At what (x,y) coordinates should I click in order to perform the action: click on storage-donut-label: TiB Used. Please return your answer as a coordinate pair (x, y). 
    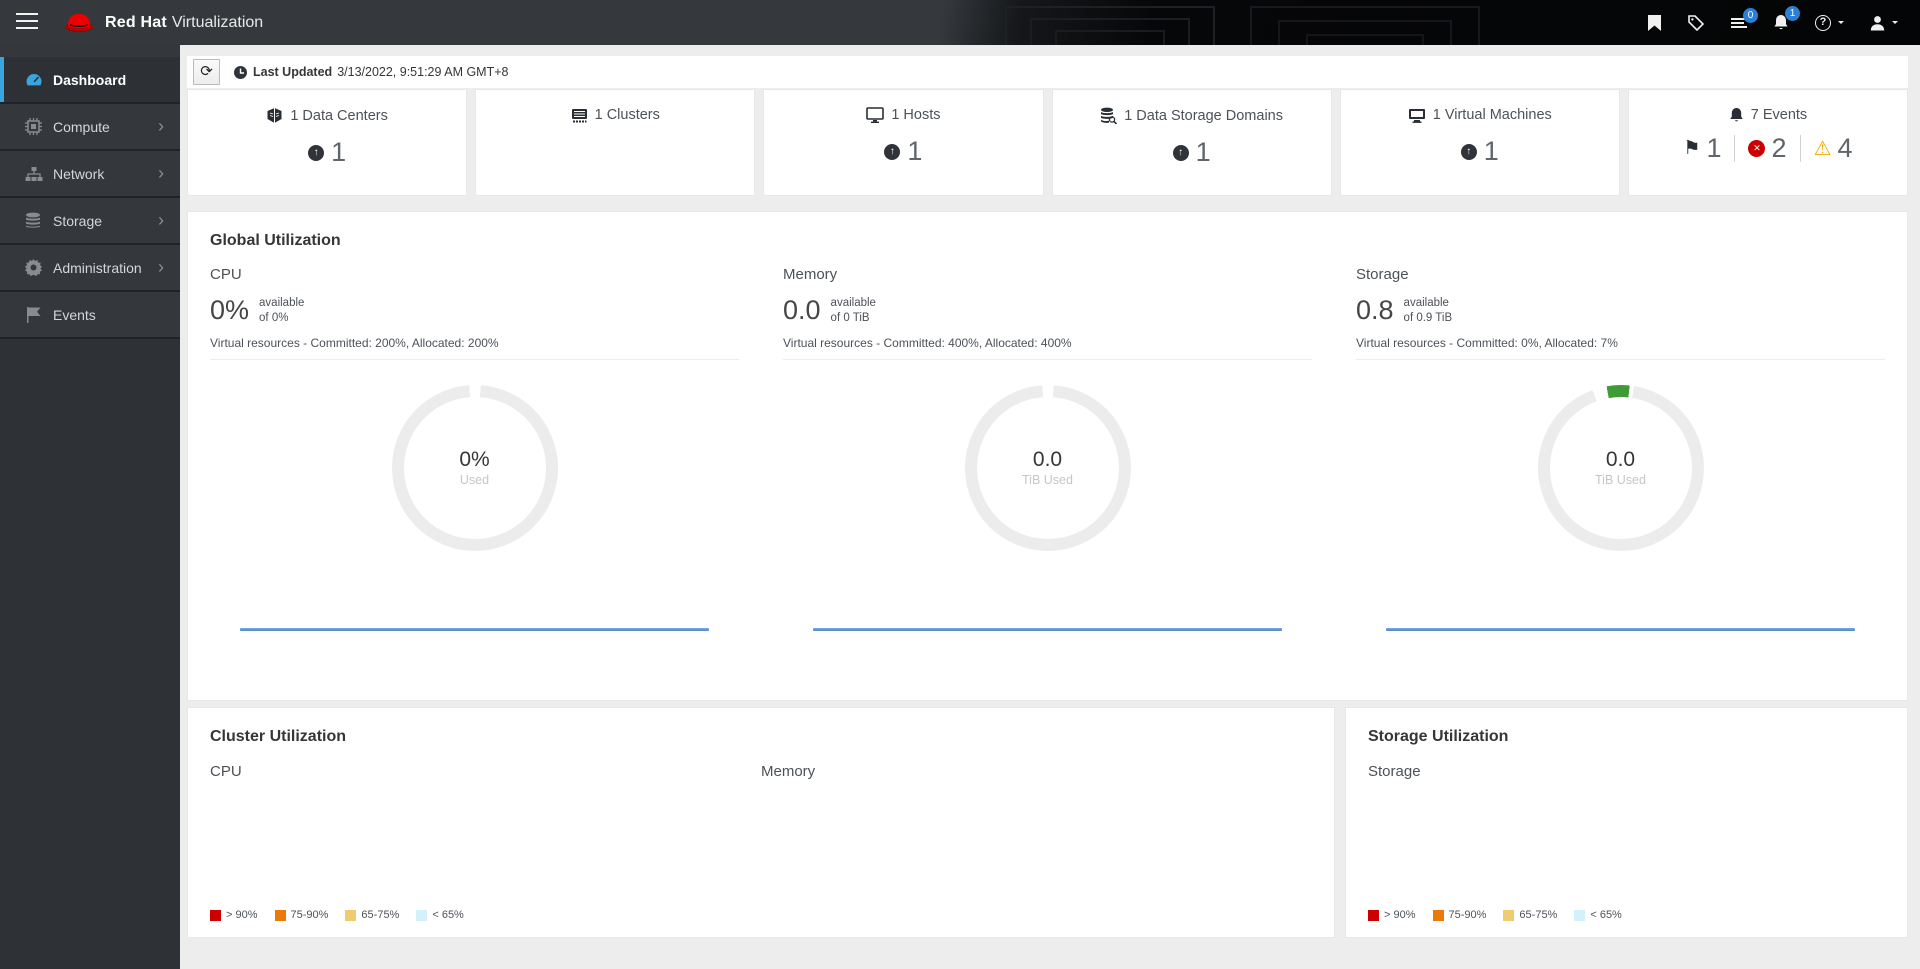
    Looking at the image, I should click on (1620, 480).